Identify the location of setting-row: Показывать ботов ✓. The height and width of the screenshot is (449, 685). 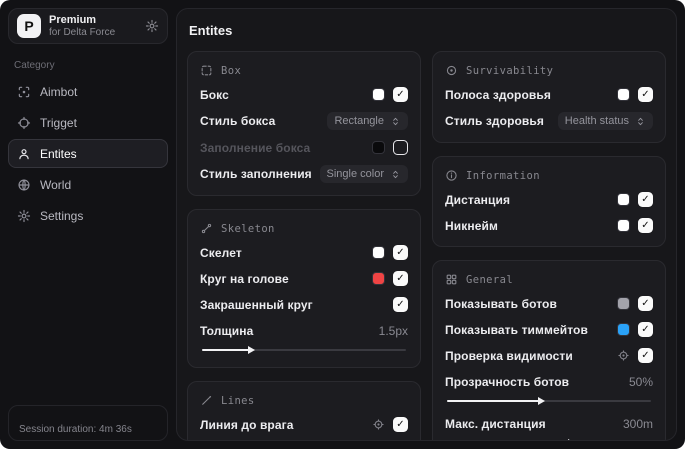
(549, 303).